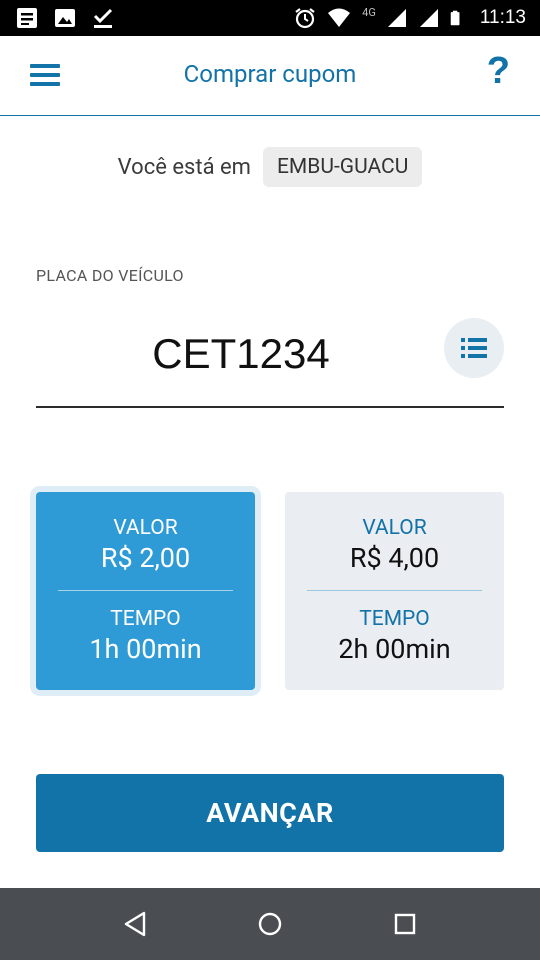 Image resolution: width=540 pixels, height=960 pixels. What do you see at coordinates (270, 813) in the screenshot?
I see `advance-button: AVANÇAR` at bounding box center [270, 813].